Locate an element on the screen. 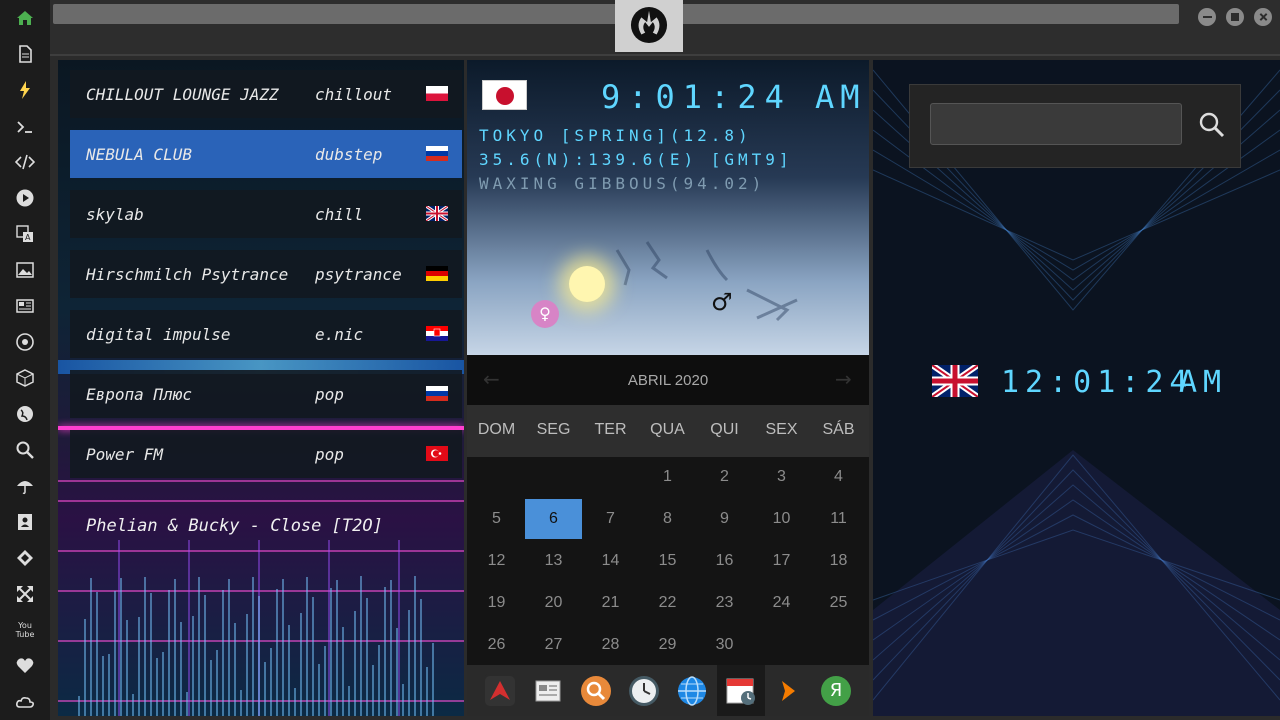  search-app-icon is located at coordinates (596, 691).